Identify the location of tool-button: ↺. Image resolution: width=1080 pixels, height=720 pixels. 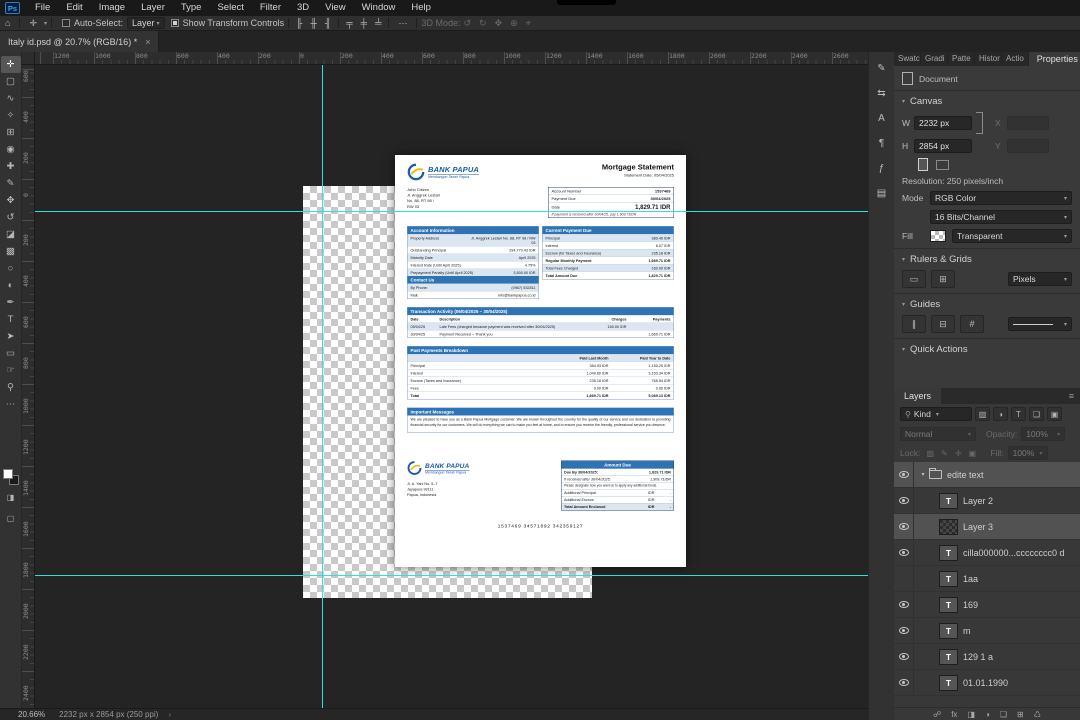
(11, 217).